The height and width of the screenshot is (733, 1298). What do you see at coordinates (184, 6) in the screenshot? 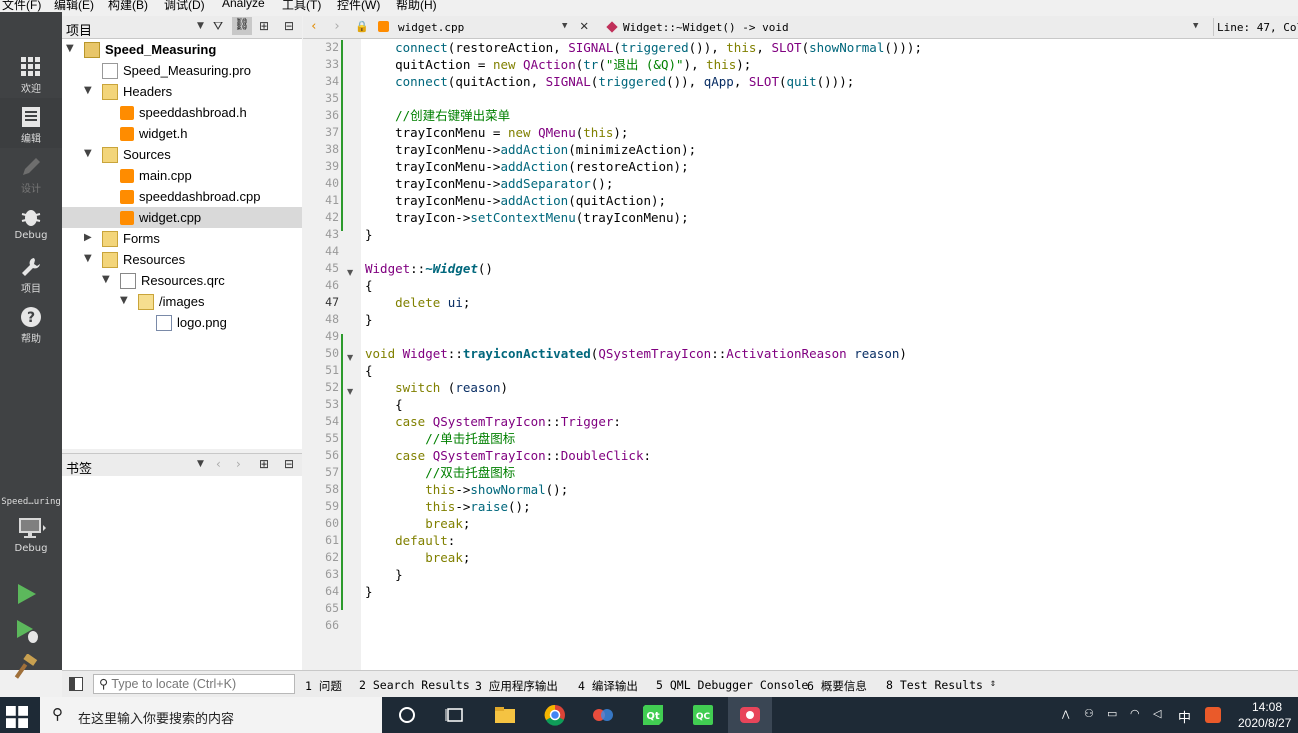
I see `menu-debug: 调试(D)` at bounding box center [184, 6].